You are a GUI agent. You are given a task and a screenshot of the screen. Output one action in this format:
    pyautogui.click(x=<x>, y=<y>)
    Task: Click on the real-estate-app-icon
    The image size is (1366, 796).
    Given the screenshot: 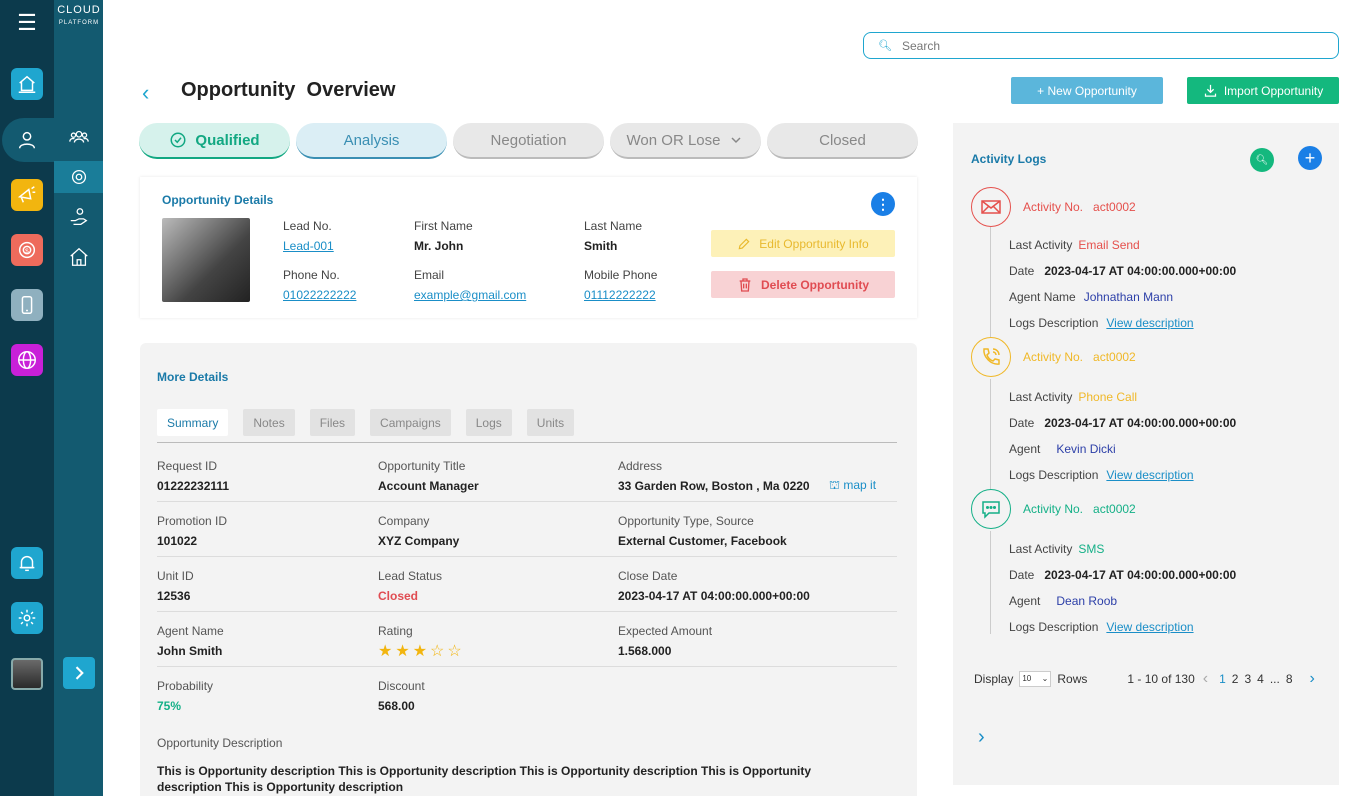 What is the action you would take?
    pyautogui.click(x=27, y=84)
    